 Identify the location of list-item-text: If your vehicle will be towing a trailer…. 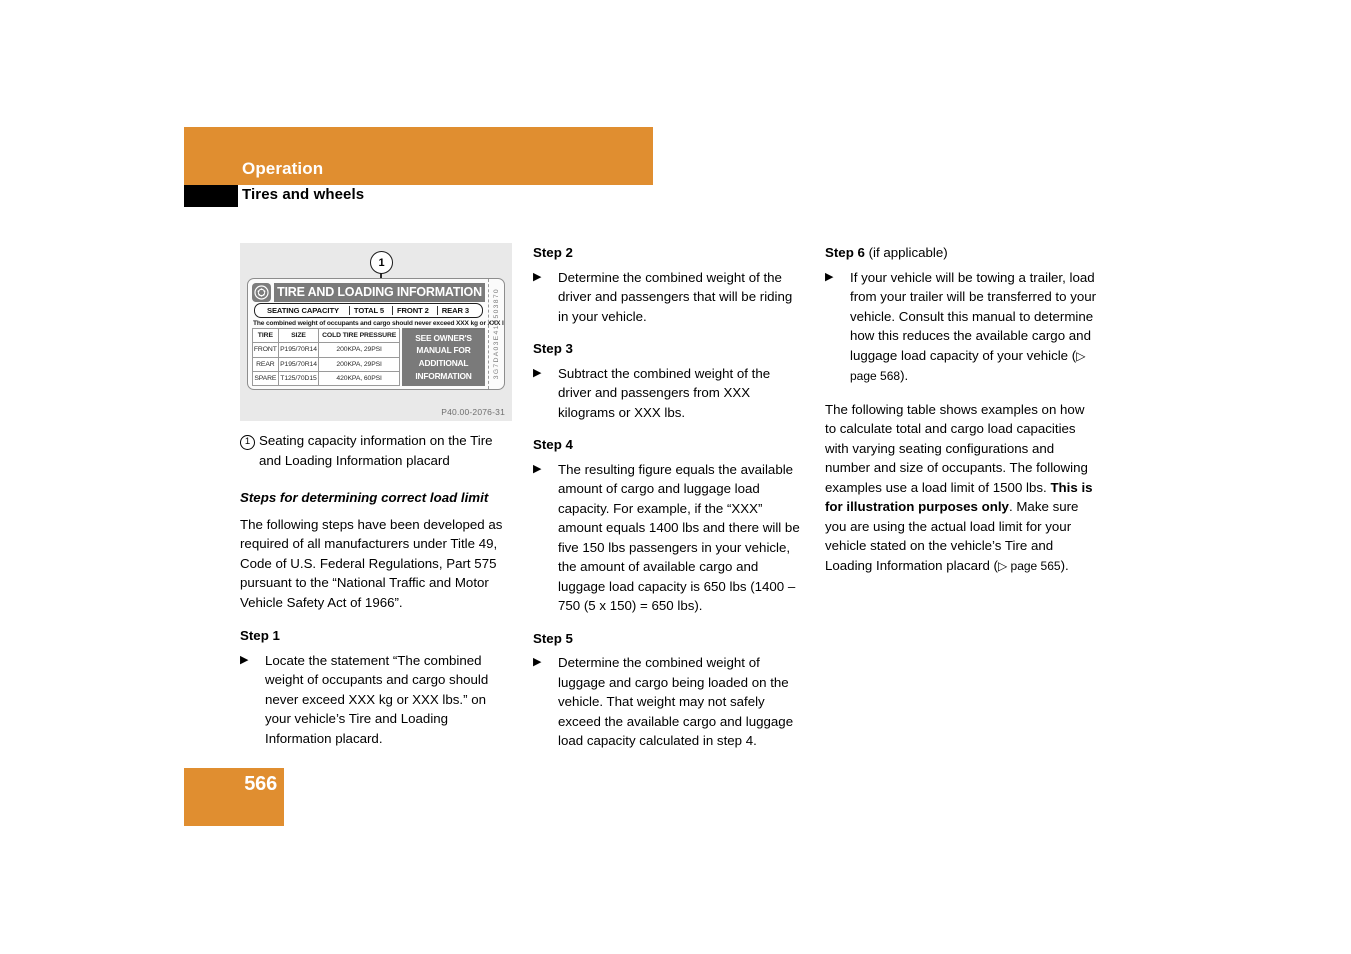
(973, 327).